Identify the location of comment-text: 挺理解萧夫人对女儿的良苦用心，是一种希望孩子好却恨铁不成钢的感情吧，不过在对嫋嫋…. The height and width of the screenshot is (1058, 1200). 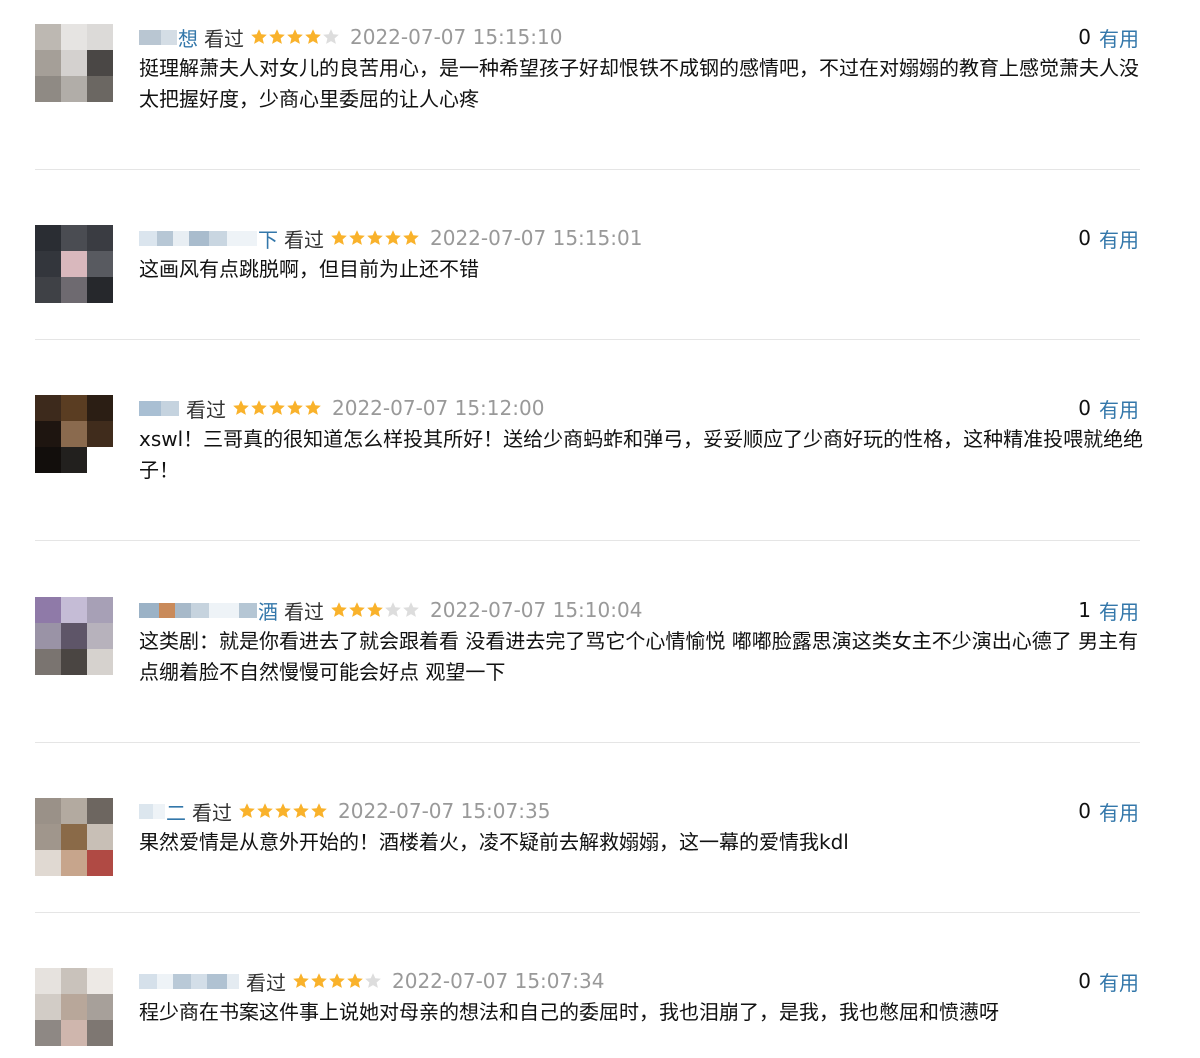
(639, 83).